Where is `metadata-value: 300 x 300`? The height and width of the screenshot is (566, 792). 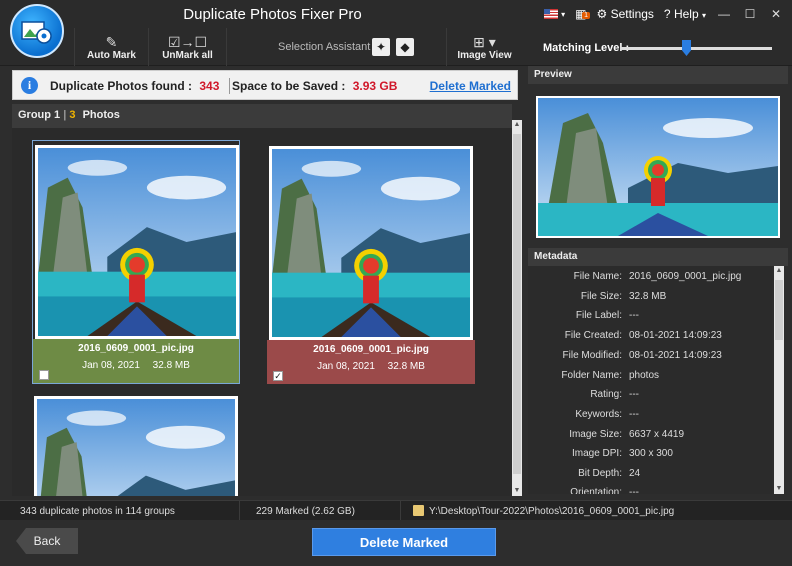 metadata-value: 300 x 300 is located at coordinates (651, 453).